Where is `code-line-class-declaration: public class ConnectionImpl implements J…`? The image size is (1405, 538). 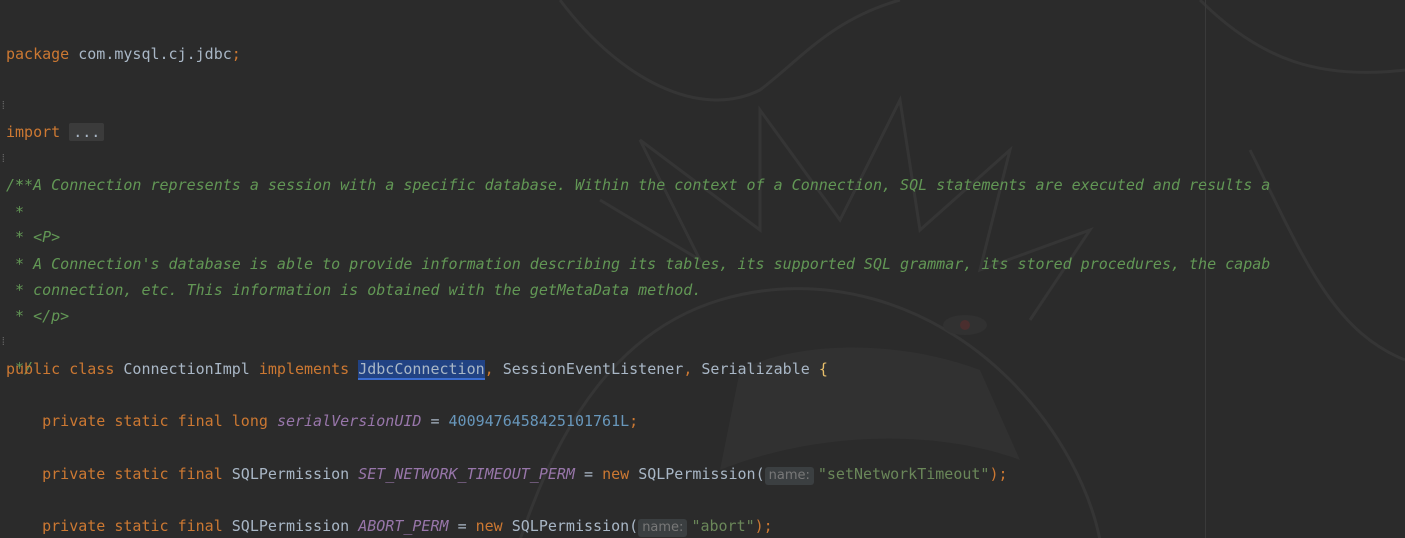 code-line-class-declaration: public class ConnectionImpl implements J… is located at coordinates (414, 355).